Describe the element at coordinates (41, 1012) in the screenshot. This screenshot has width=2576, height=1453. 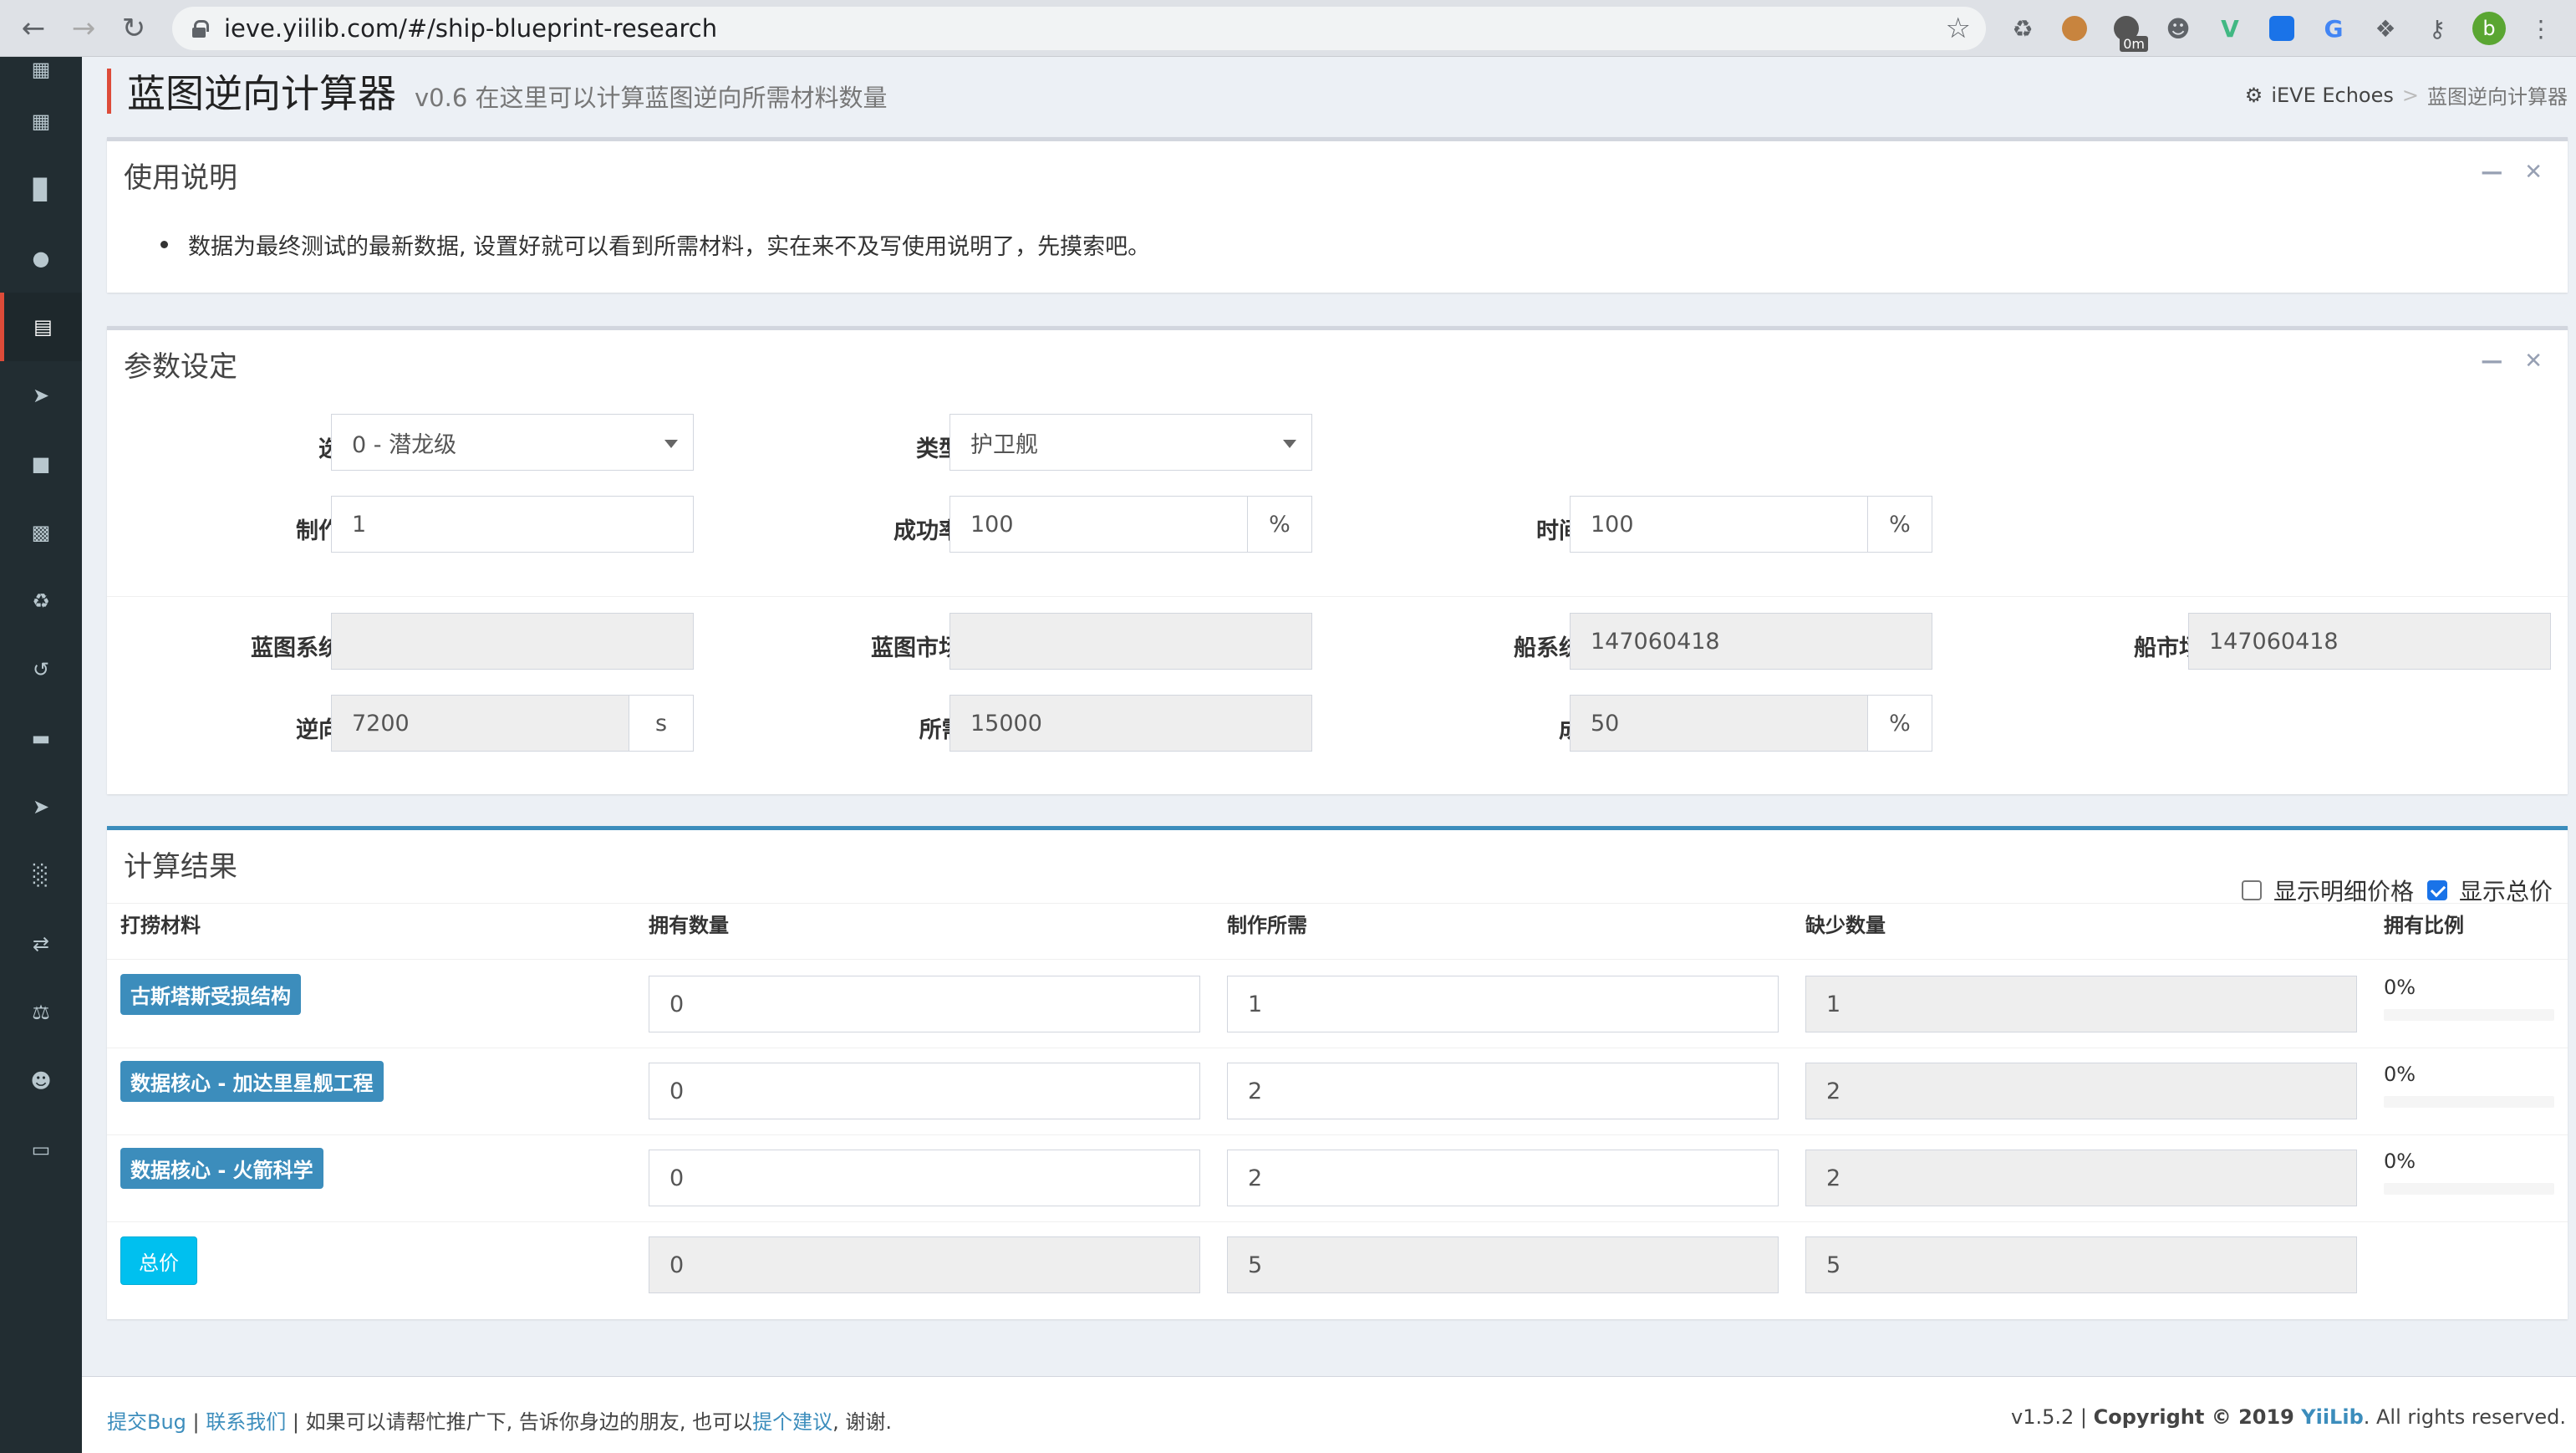
I see `balance-scale-icon: ⚖` at that location.